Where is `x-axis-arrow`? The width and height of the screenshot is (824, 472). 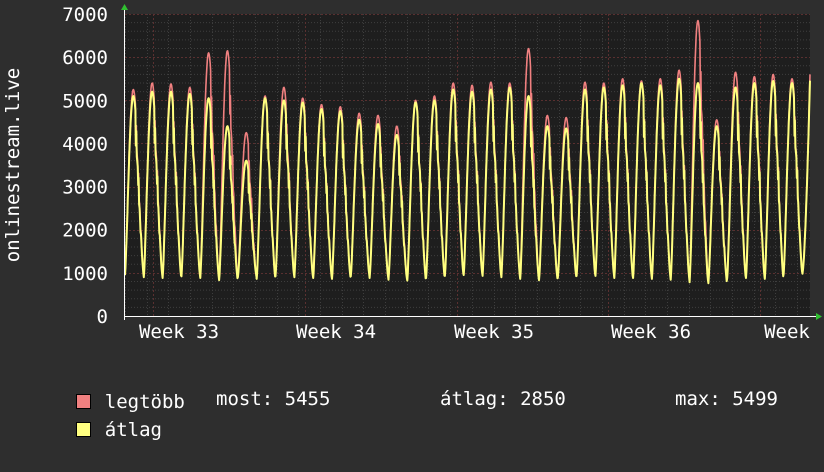 x-axis-arrow is located at coordinates (819, 316).